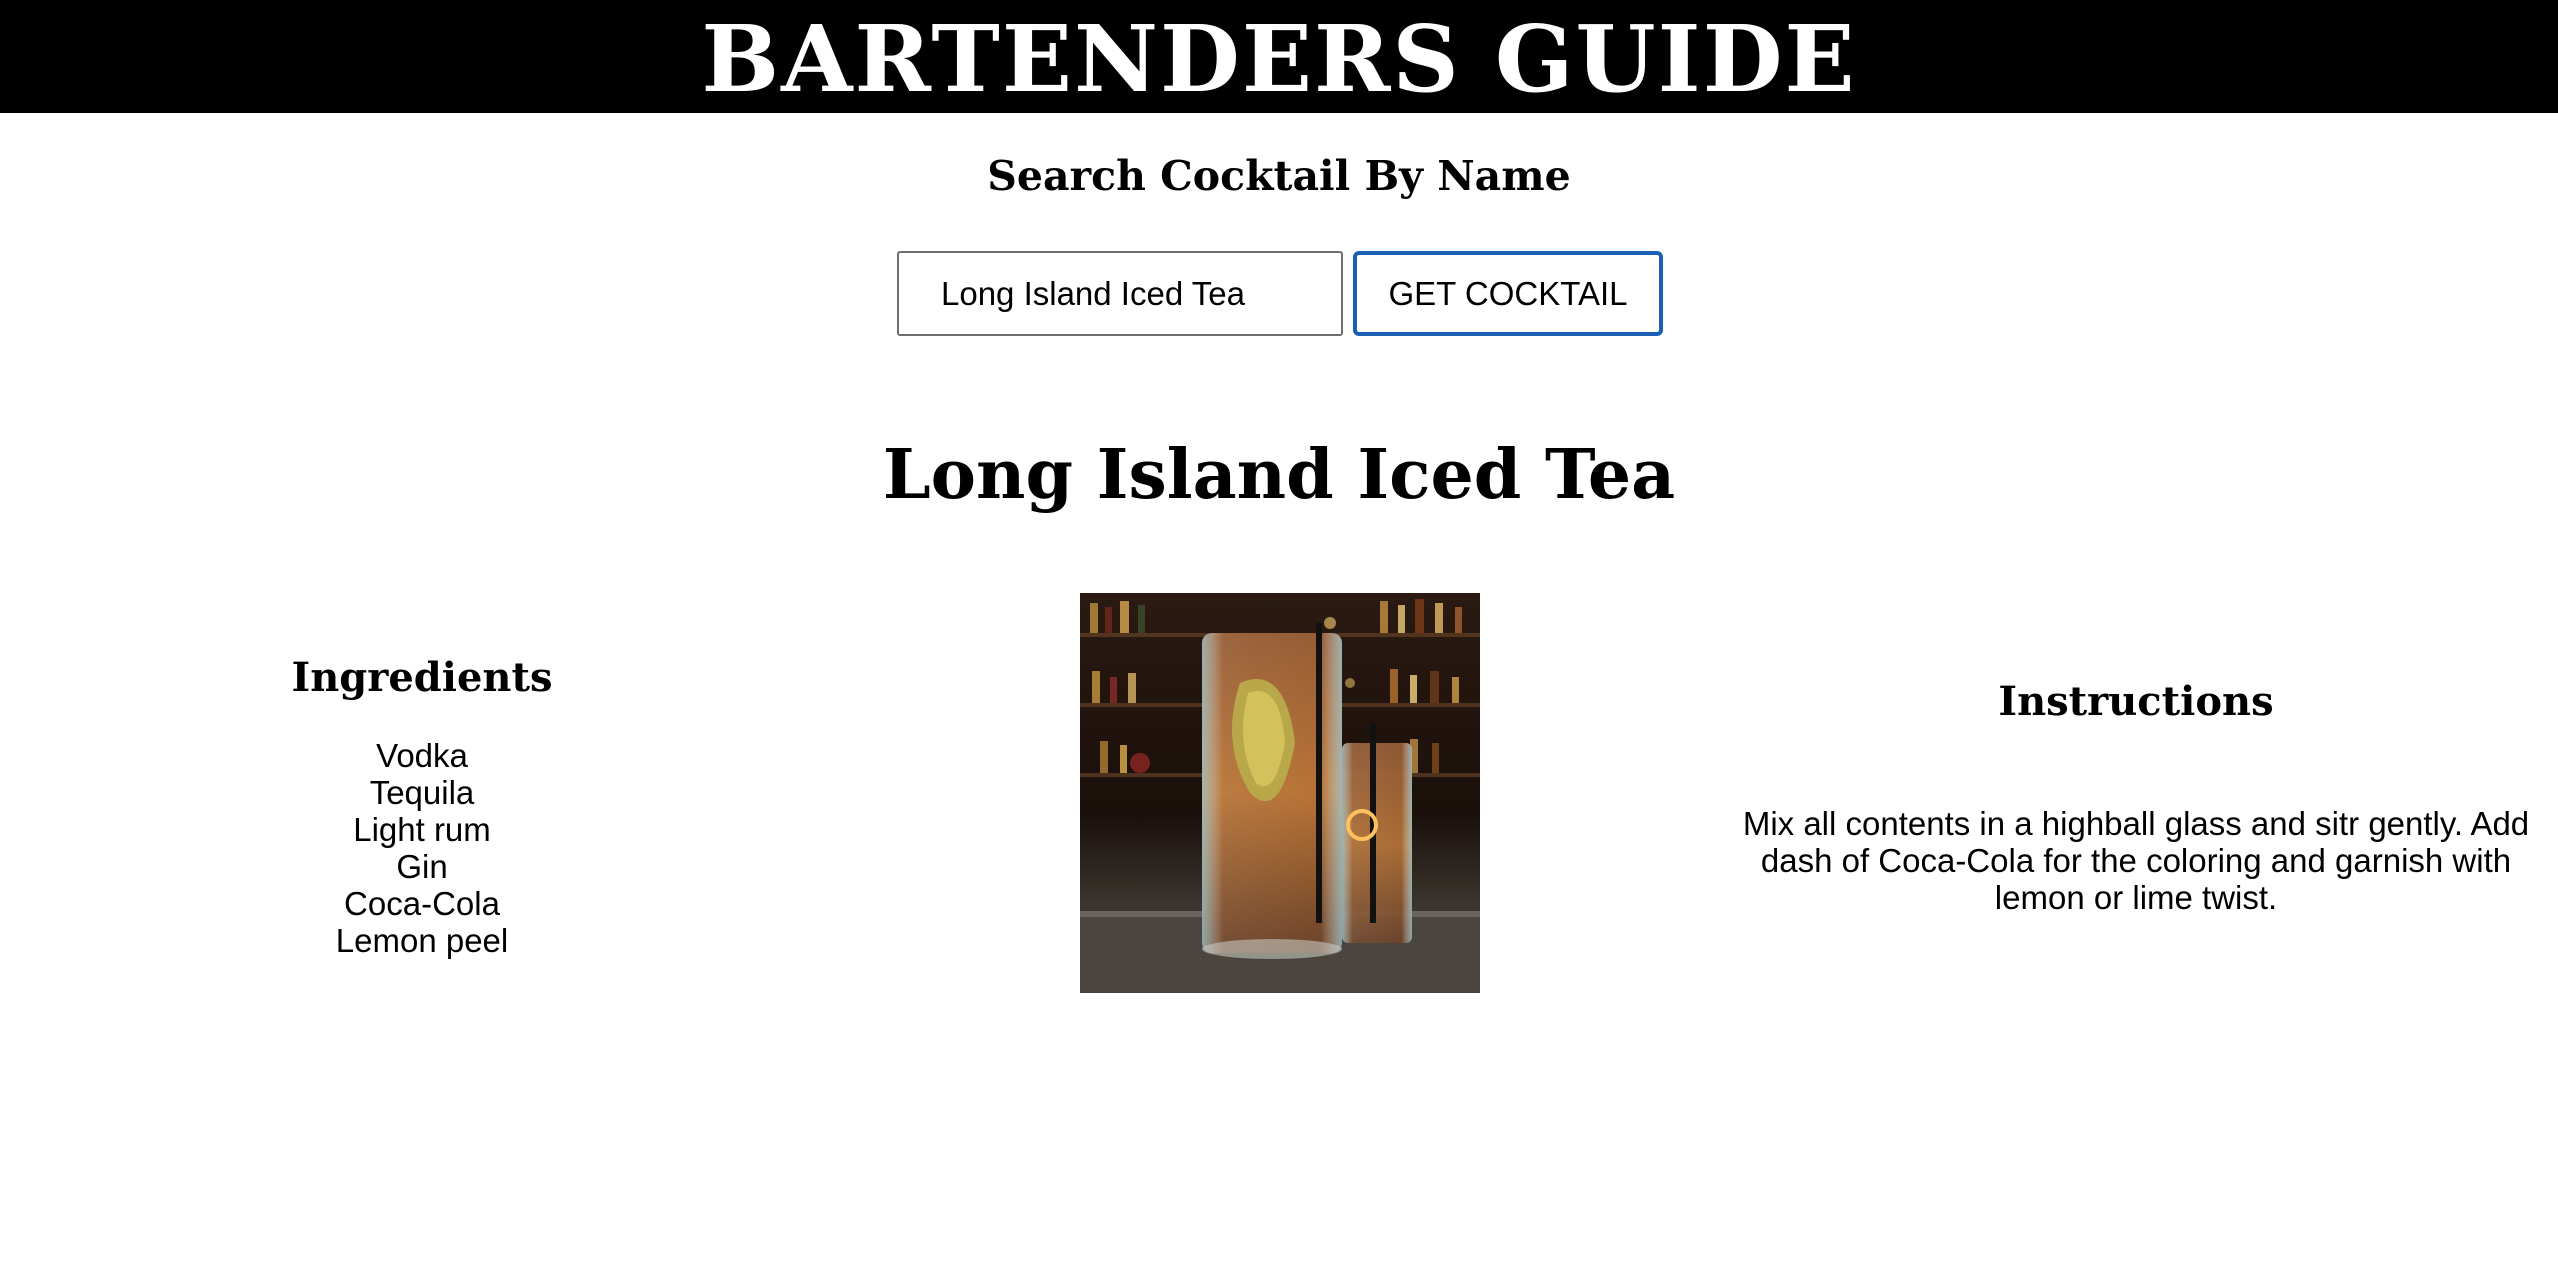 Image resolution: width=2558 pixels, height=1286 pixels. I want to click on ingredient-item: Vodka, so click(422, 755).